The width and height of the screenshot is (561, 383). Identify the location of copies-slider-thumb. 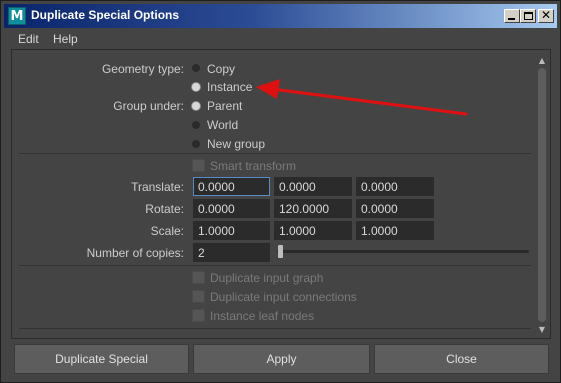
(280, 251).